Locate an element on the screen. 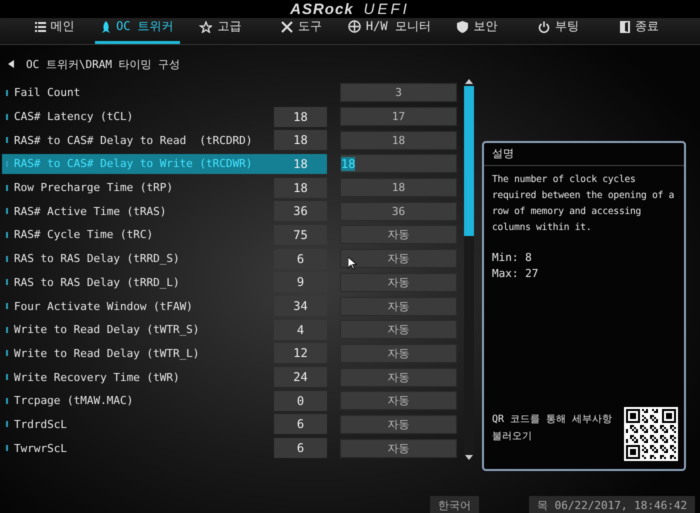 The height and width of the screenshot is (513, 700). setting-label: Fail Count is located at coordinates (48, 93).